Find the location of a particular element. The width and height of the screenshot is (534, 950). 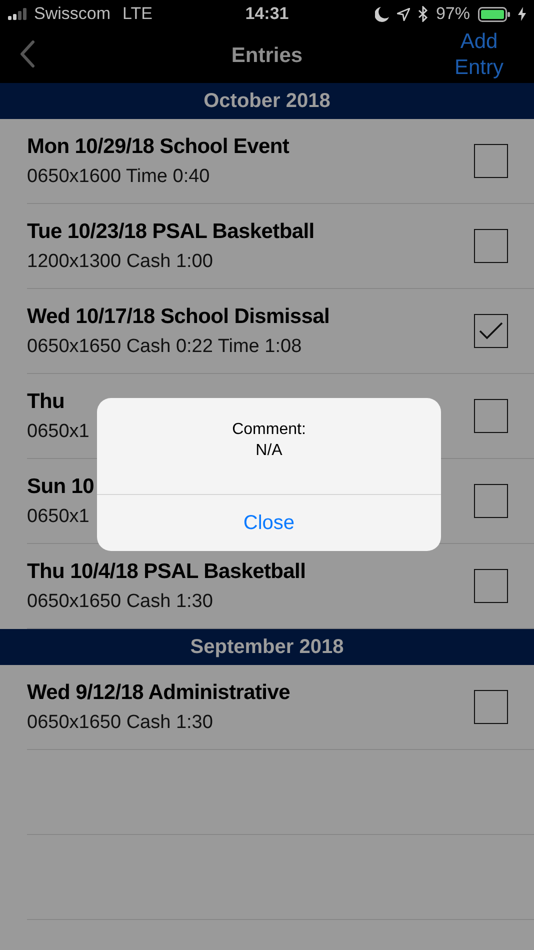

moon-icon is located at coordinates (381, 14).